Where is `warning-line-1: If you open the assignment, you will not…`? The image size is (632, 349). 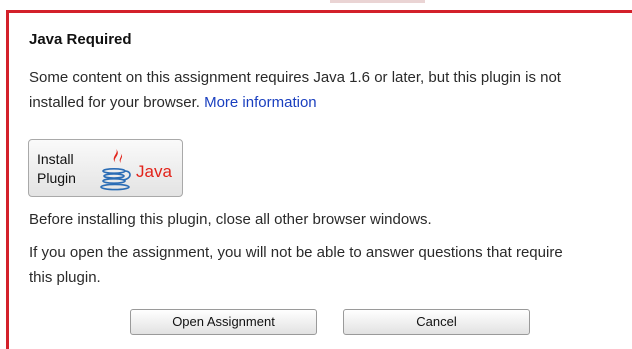
warning-line-1: If you open the assignment, you will not… is located at coordinates (296, 252).